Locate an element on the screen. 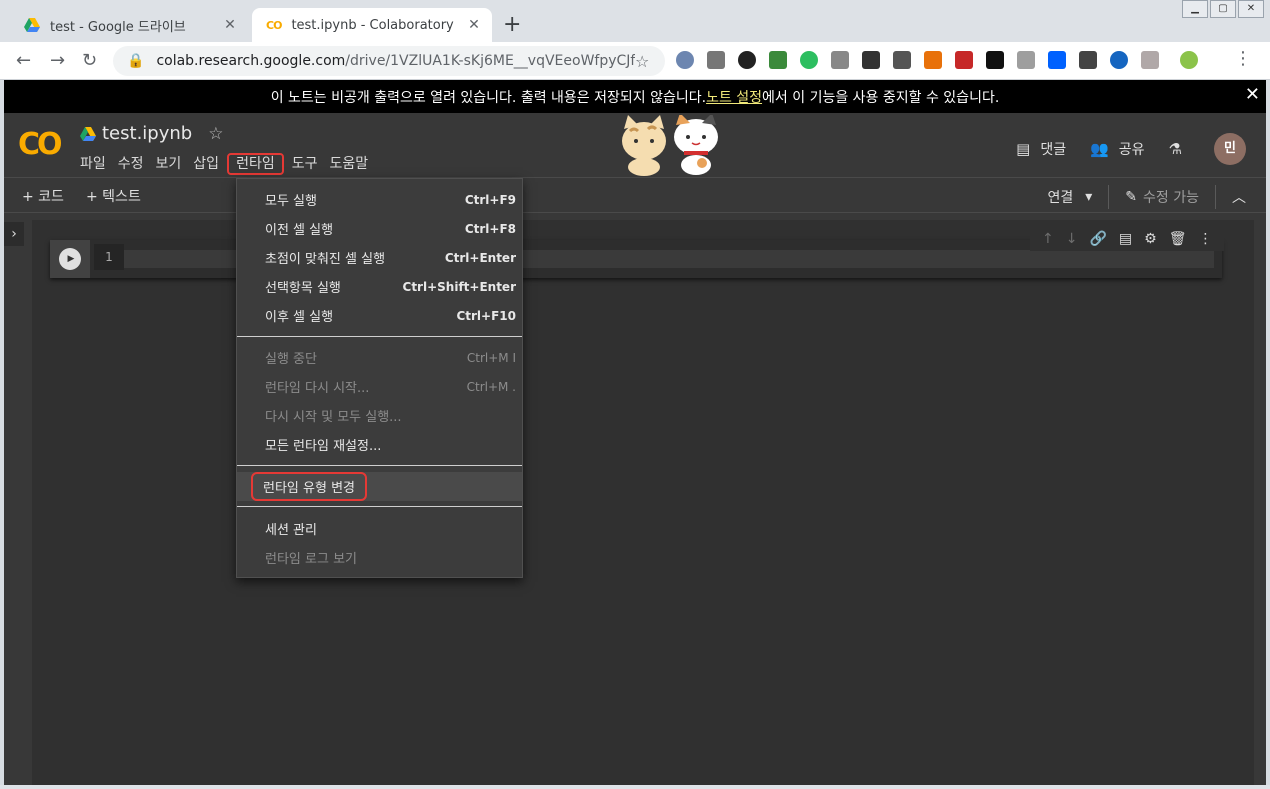  gear-icon: ⚙ is located at coordinates (1150, 239).